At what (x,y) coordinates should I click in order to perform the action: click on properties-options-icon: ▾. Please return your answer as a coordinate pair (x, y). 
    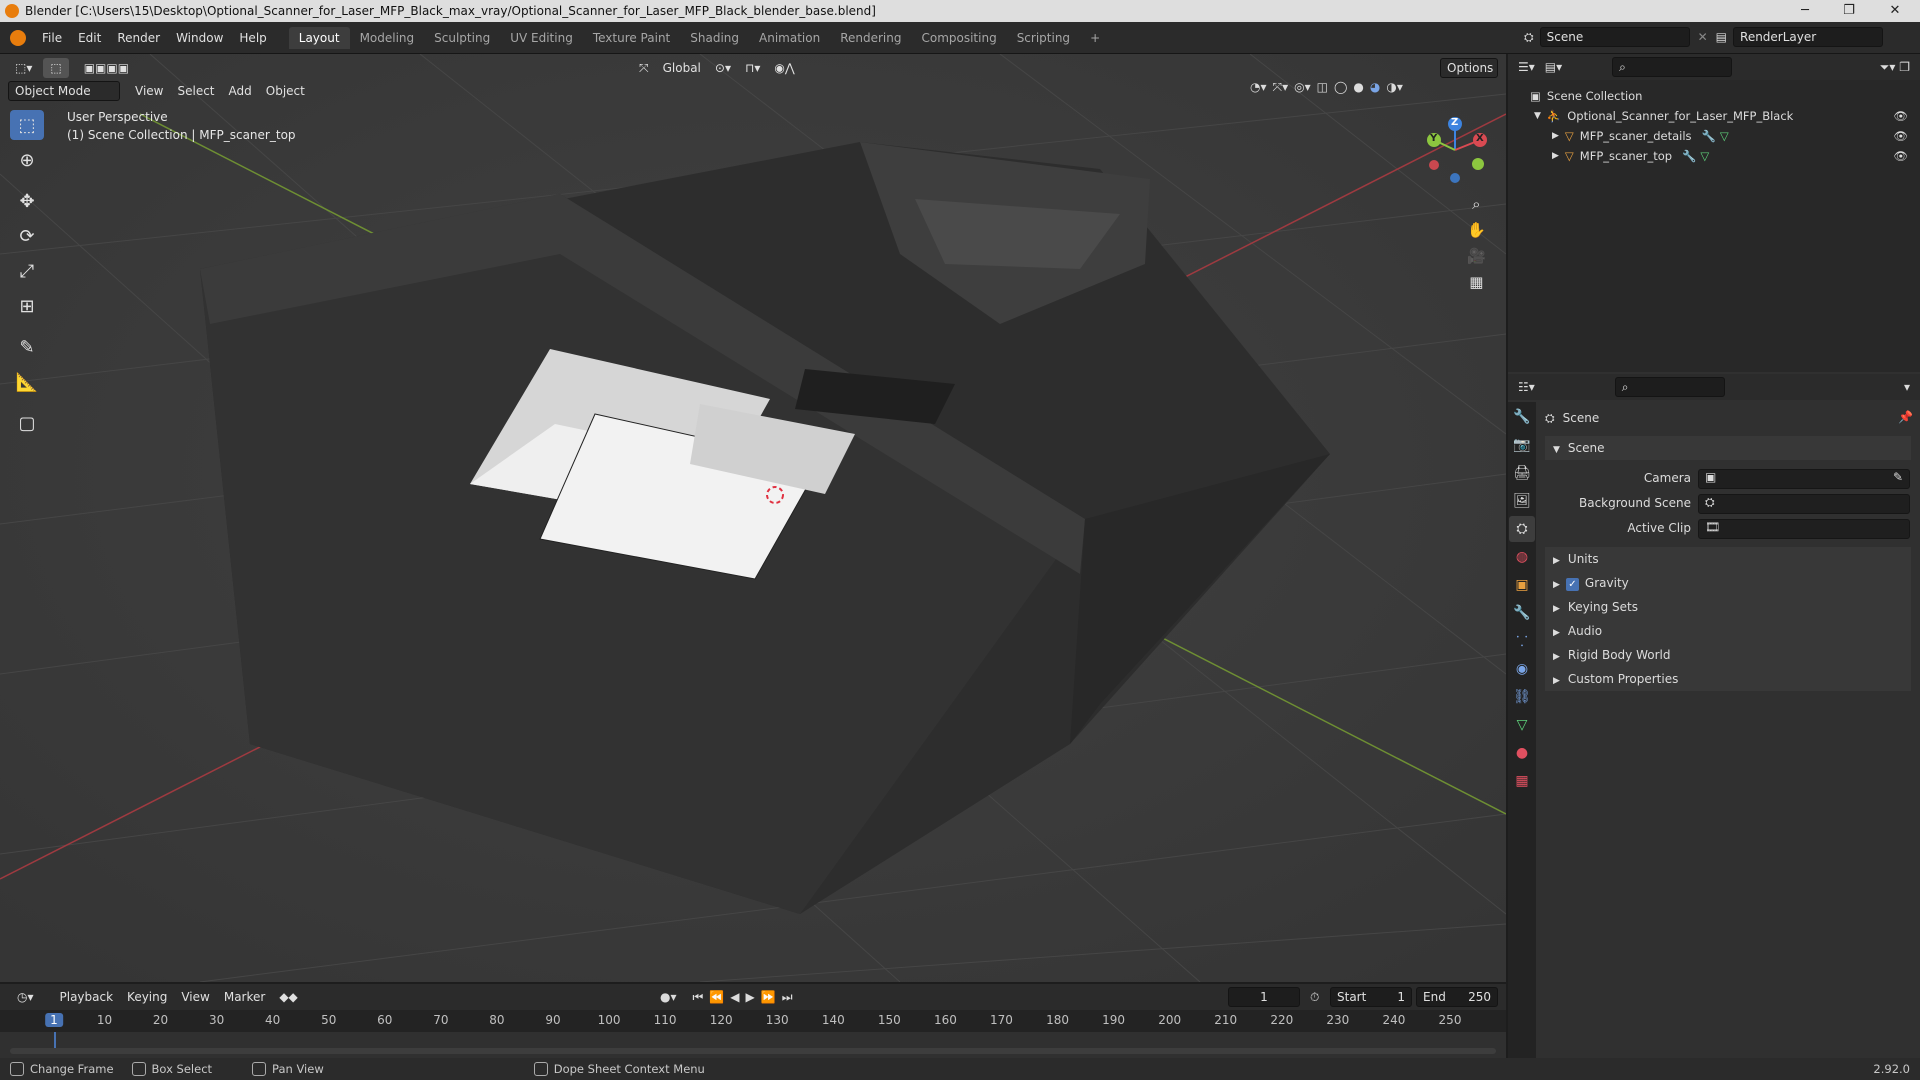
    Looking at the image, I should click on (1907, 387).